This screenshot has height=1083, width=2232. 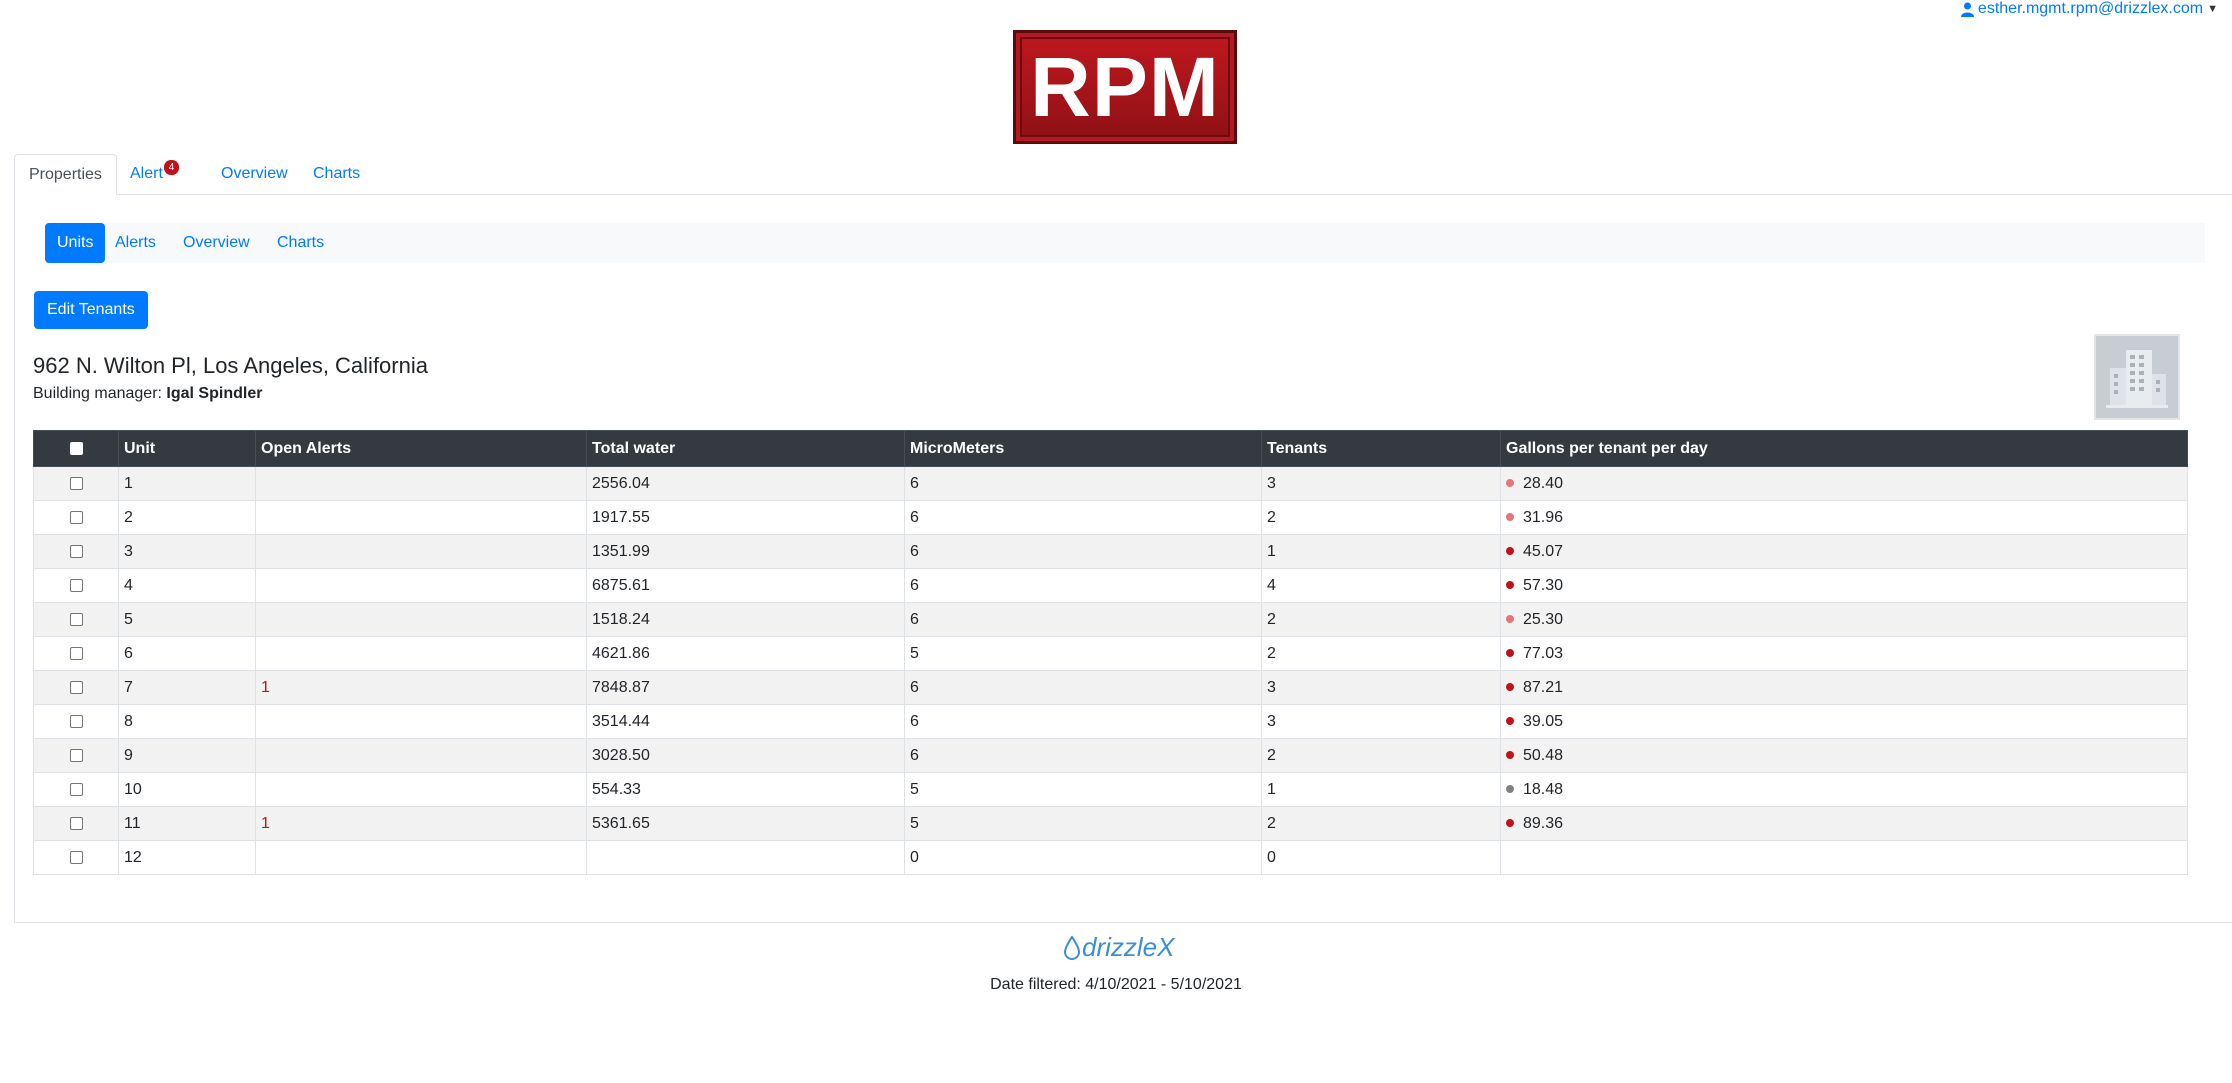 I want to click on user-email: esther.mgmt.rpm@drizzlex.com, so click(x=2090, y=9).